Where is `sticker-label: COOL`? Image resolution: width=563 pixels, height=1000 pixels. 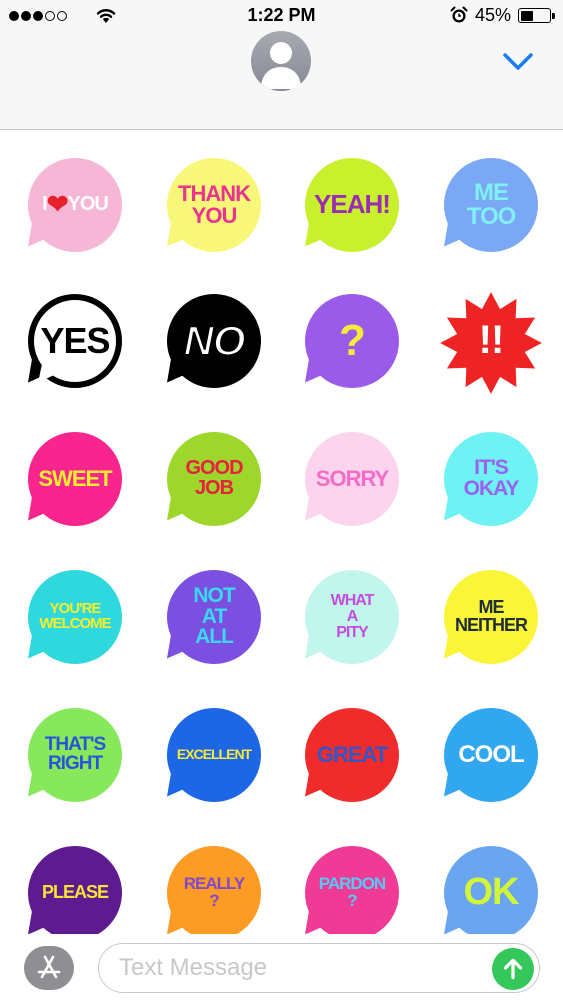
sticker-label: COOL is located at coordinates (491, 755).